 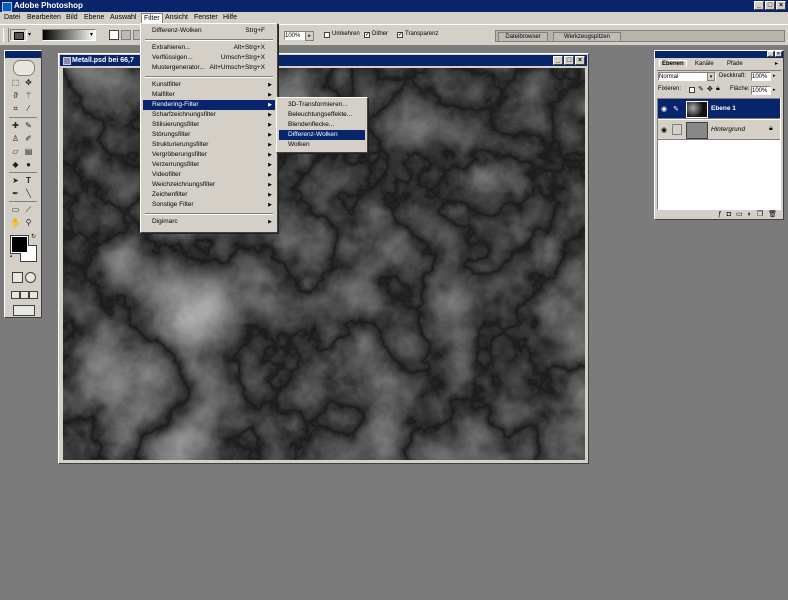 I want to click on linear-gradient-button, so click(x=114, y=35).